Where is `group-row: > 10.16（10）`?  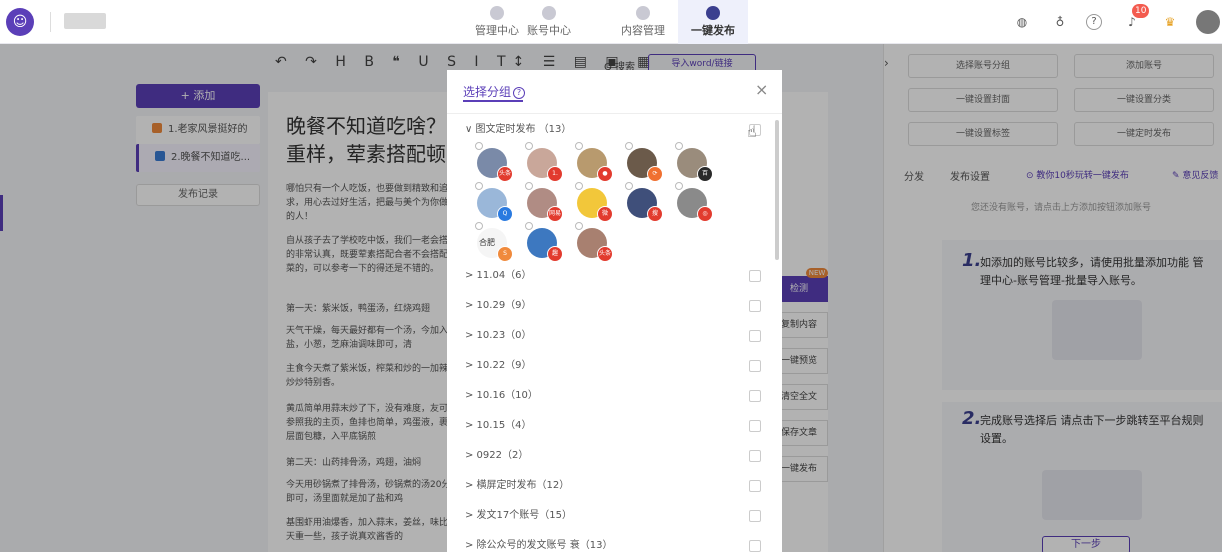 group-row: > 10.16（10） is located at coordinates (615, 396).